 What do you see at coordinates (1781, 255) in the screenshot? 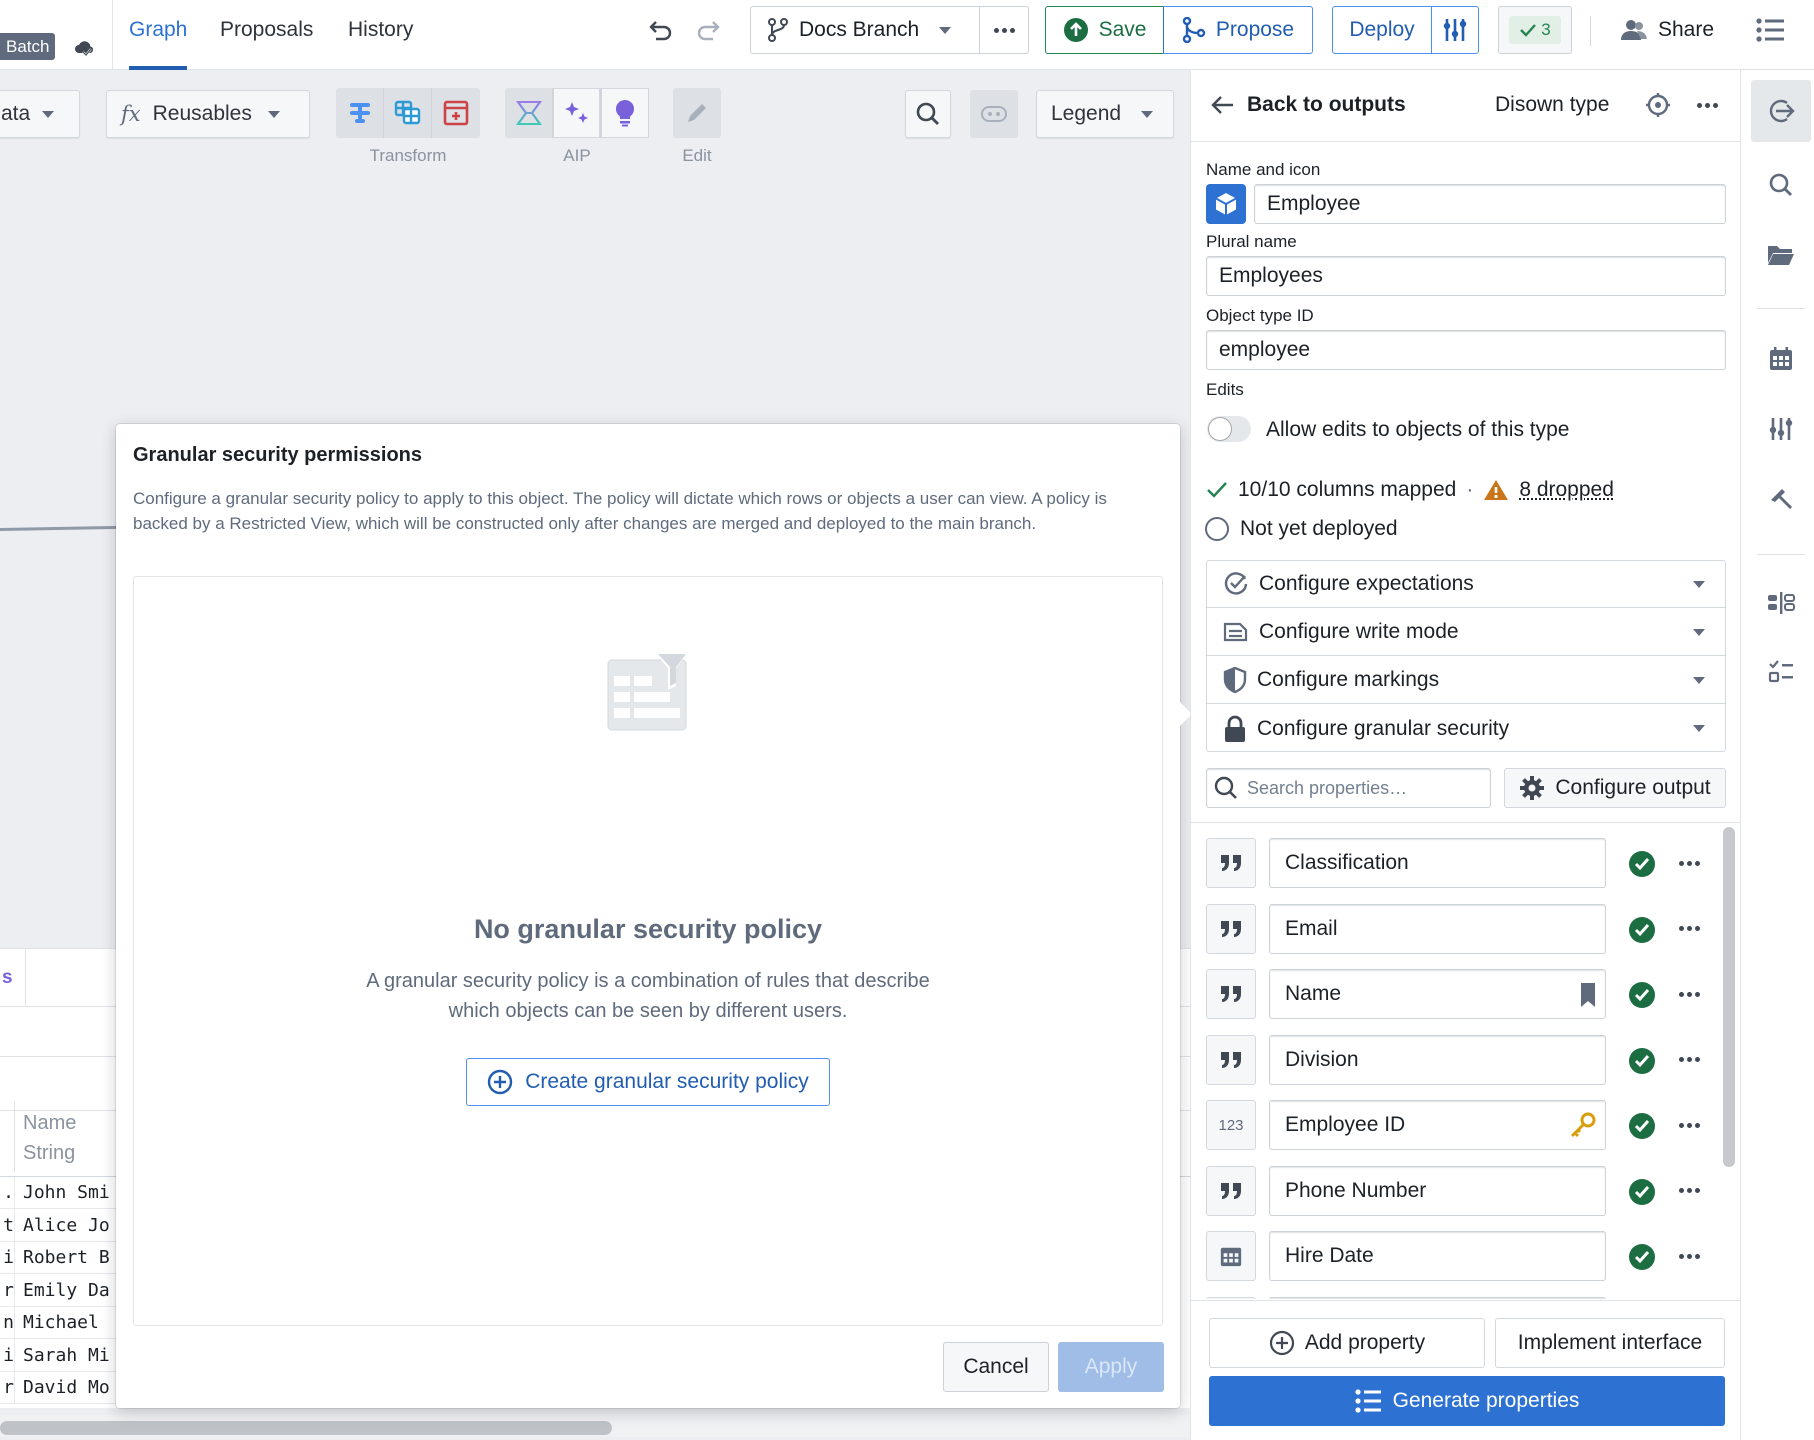
I see `rail-folder` at bounding box center [1781, 255].